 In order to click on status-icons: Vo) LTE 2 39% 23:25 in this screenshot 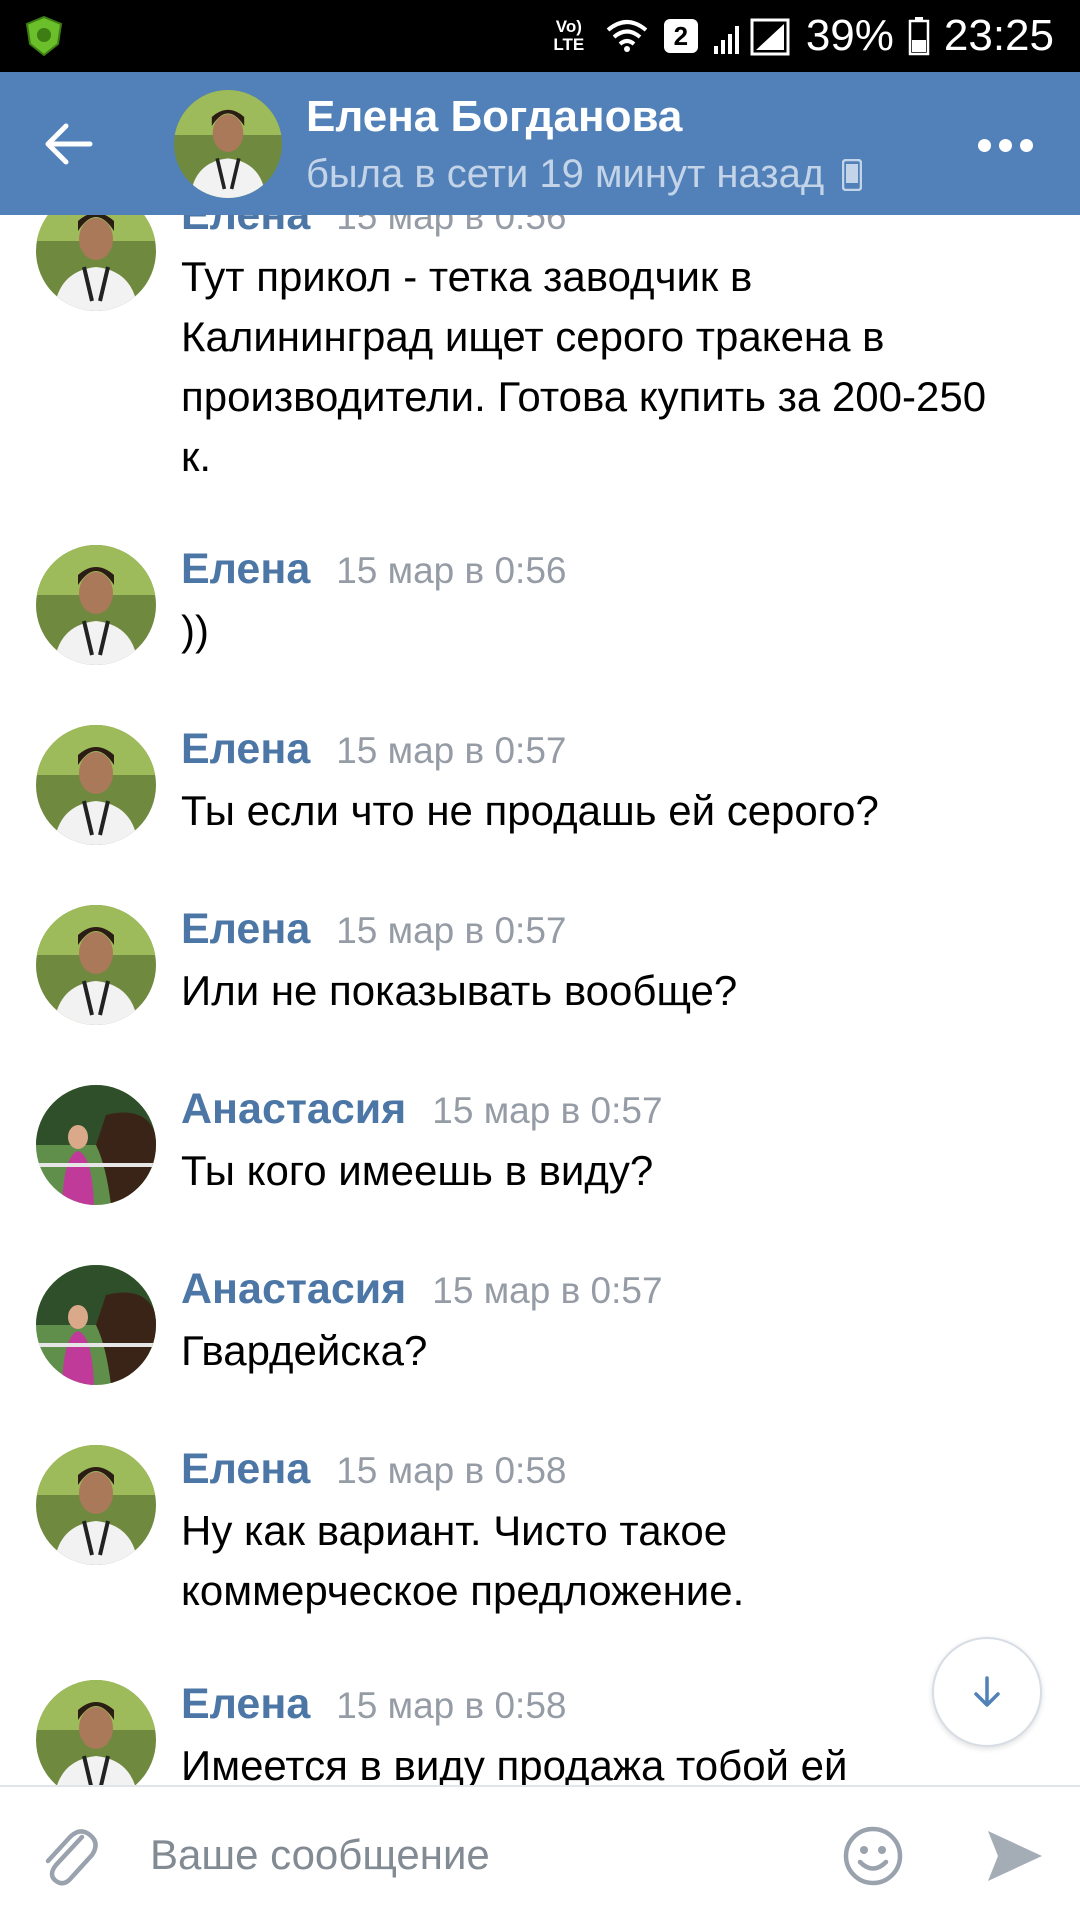, I will do `click(801, 36)`.